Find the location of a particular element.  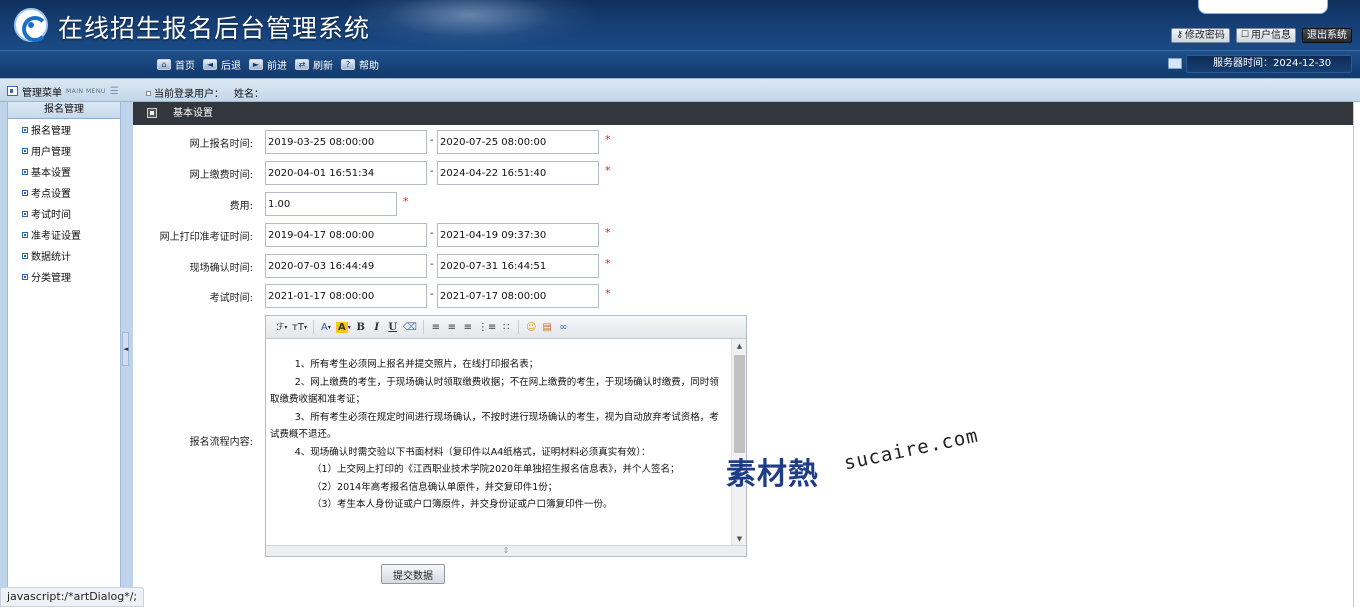

image-button: ▤ is located at coordinates (547, 327).